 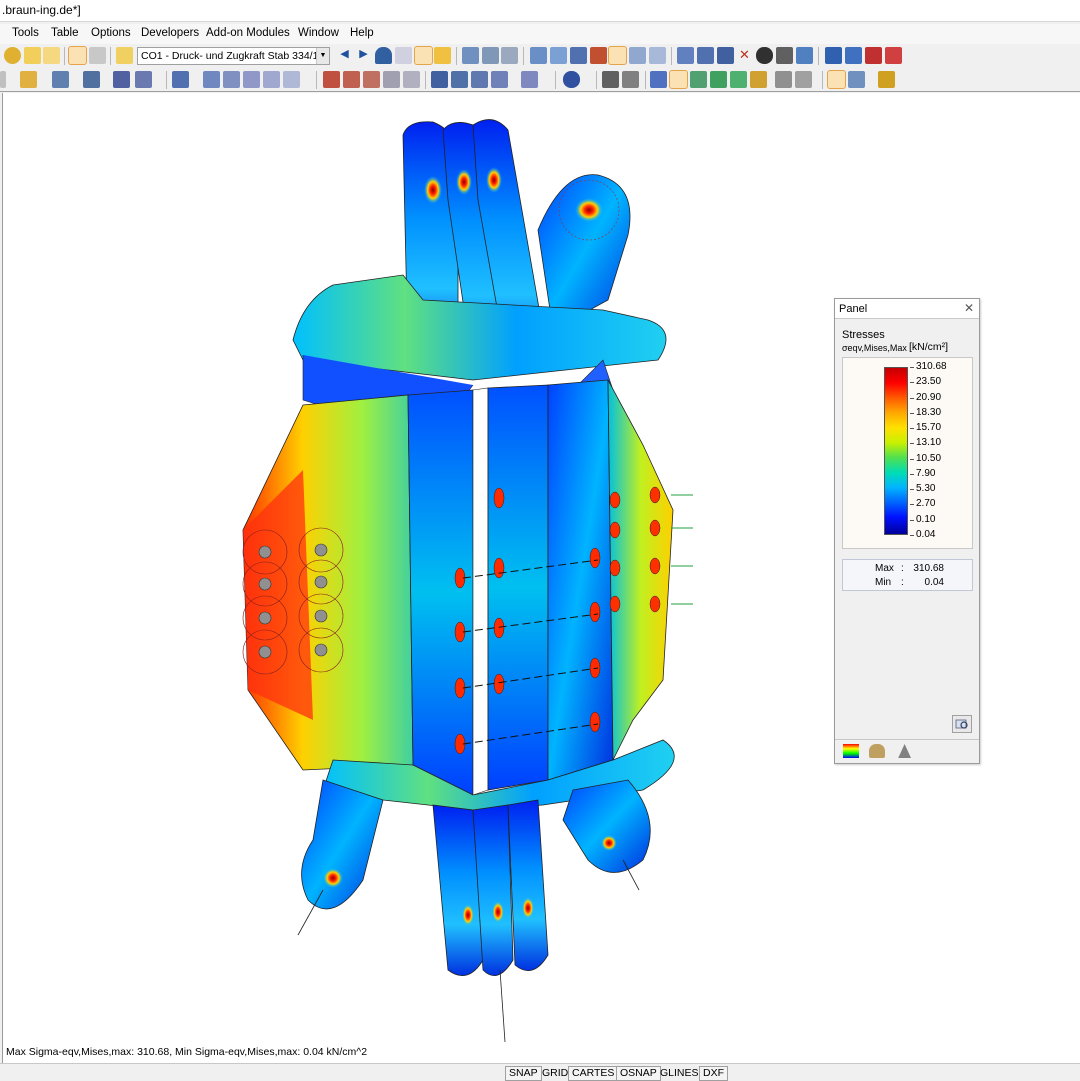 What do you see at coordinates (490, 55) in the screenshot?
I see `print-icon` at bounding box center [490, 55].